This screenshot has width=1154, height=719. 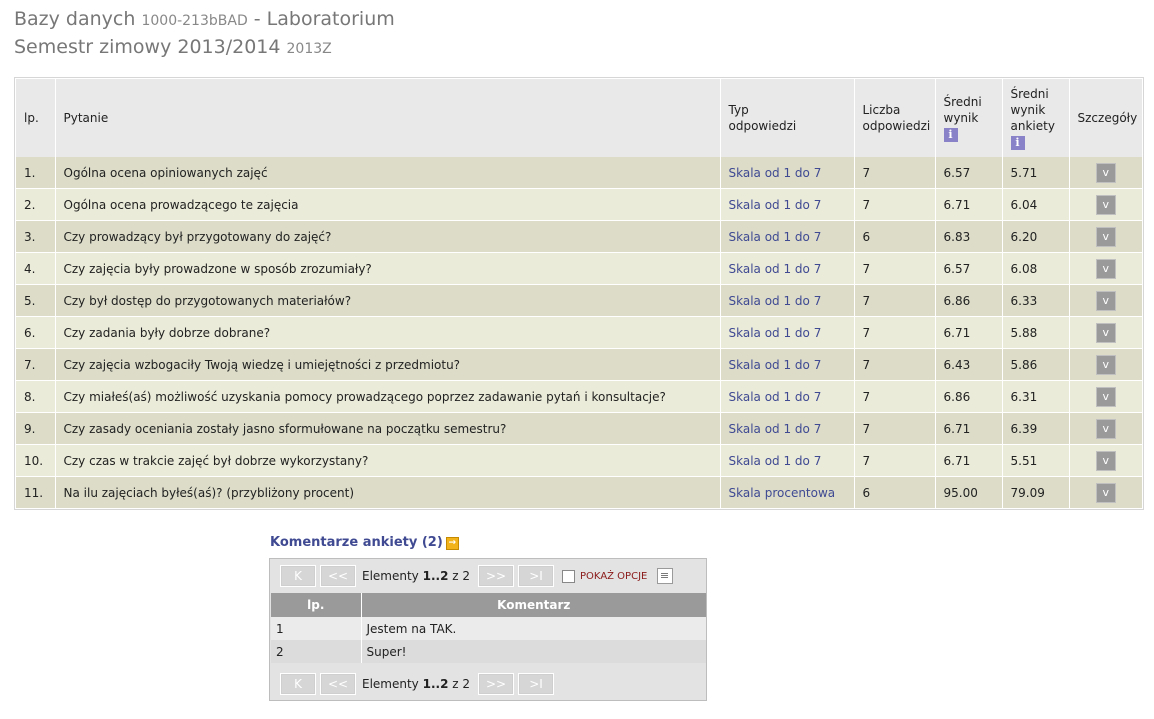 I want to click on col-header-avg-line2: wynik, so click(x=961, y=118).